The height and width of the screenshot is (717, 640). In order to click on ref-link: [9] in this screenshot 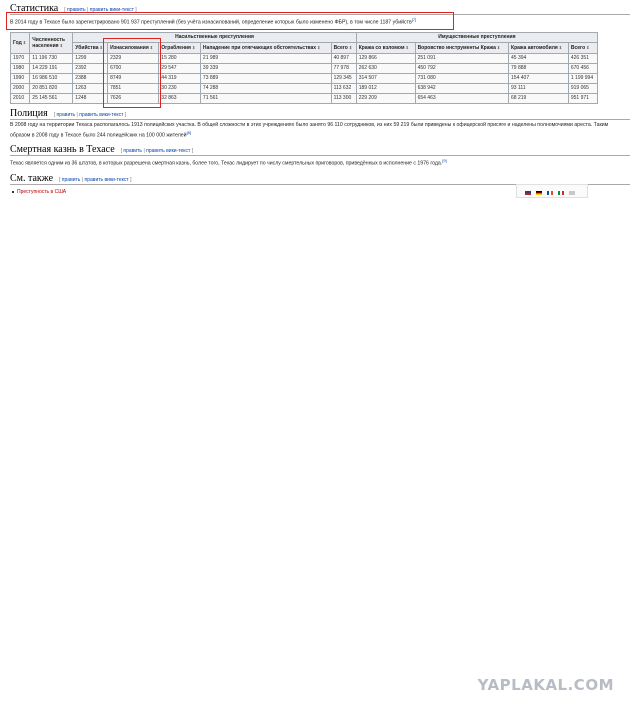, I will do `click(444, 160)`.